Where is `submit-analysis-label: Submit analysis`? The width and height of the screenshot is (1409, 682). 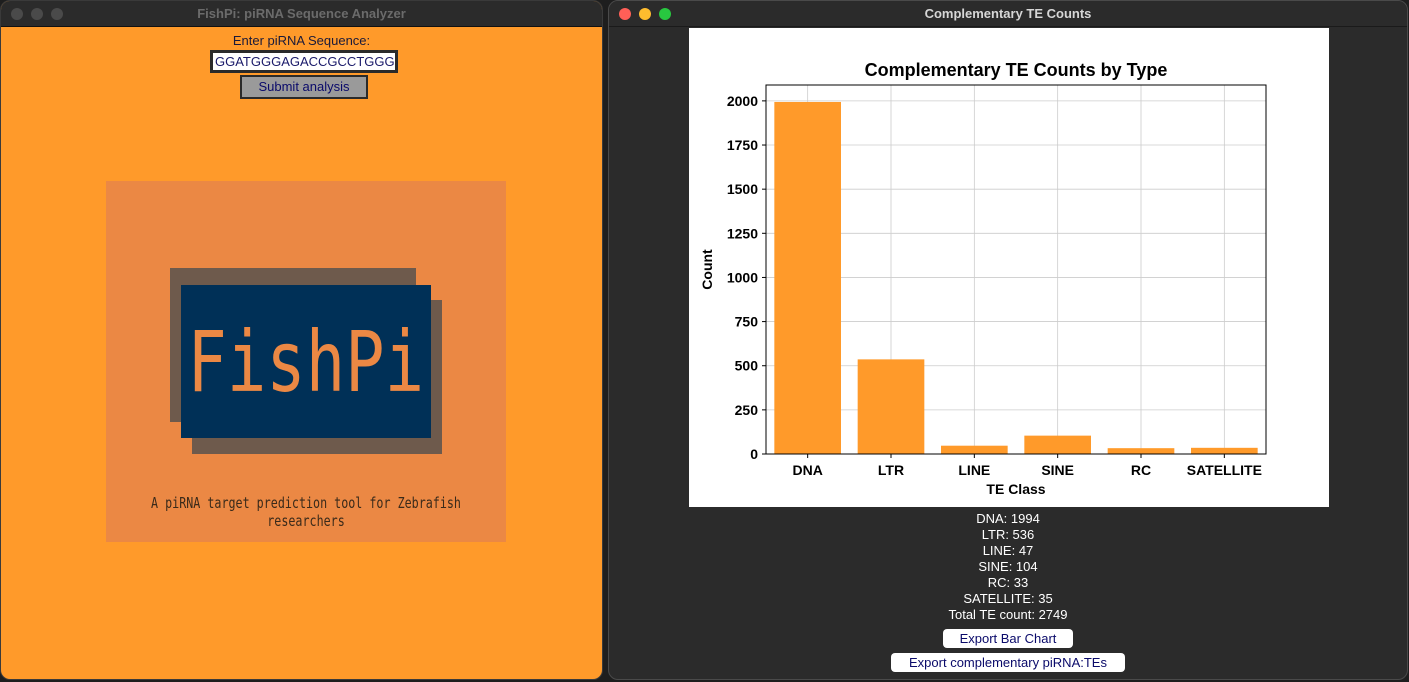
submit-analysis-label: Submit analysis is located at coordinates (304, 87).